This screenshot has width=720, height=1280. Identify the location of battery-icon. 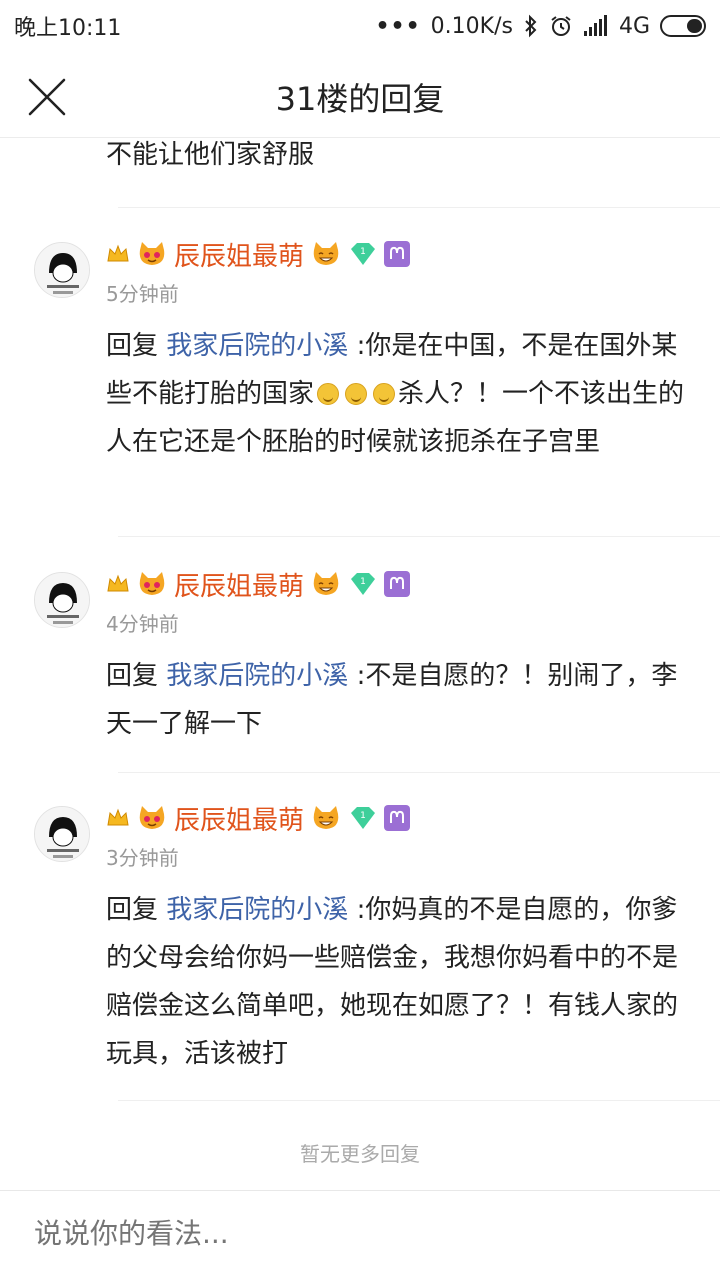
(683, 26).